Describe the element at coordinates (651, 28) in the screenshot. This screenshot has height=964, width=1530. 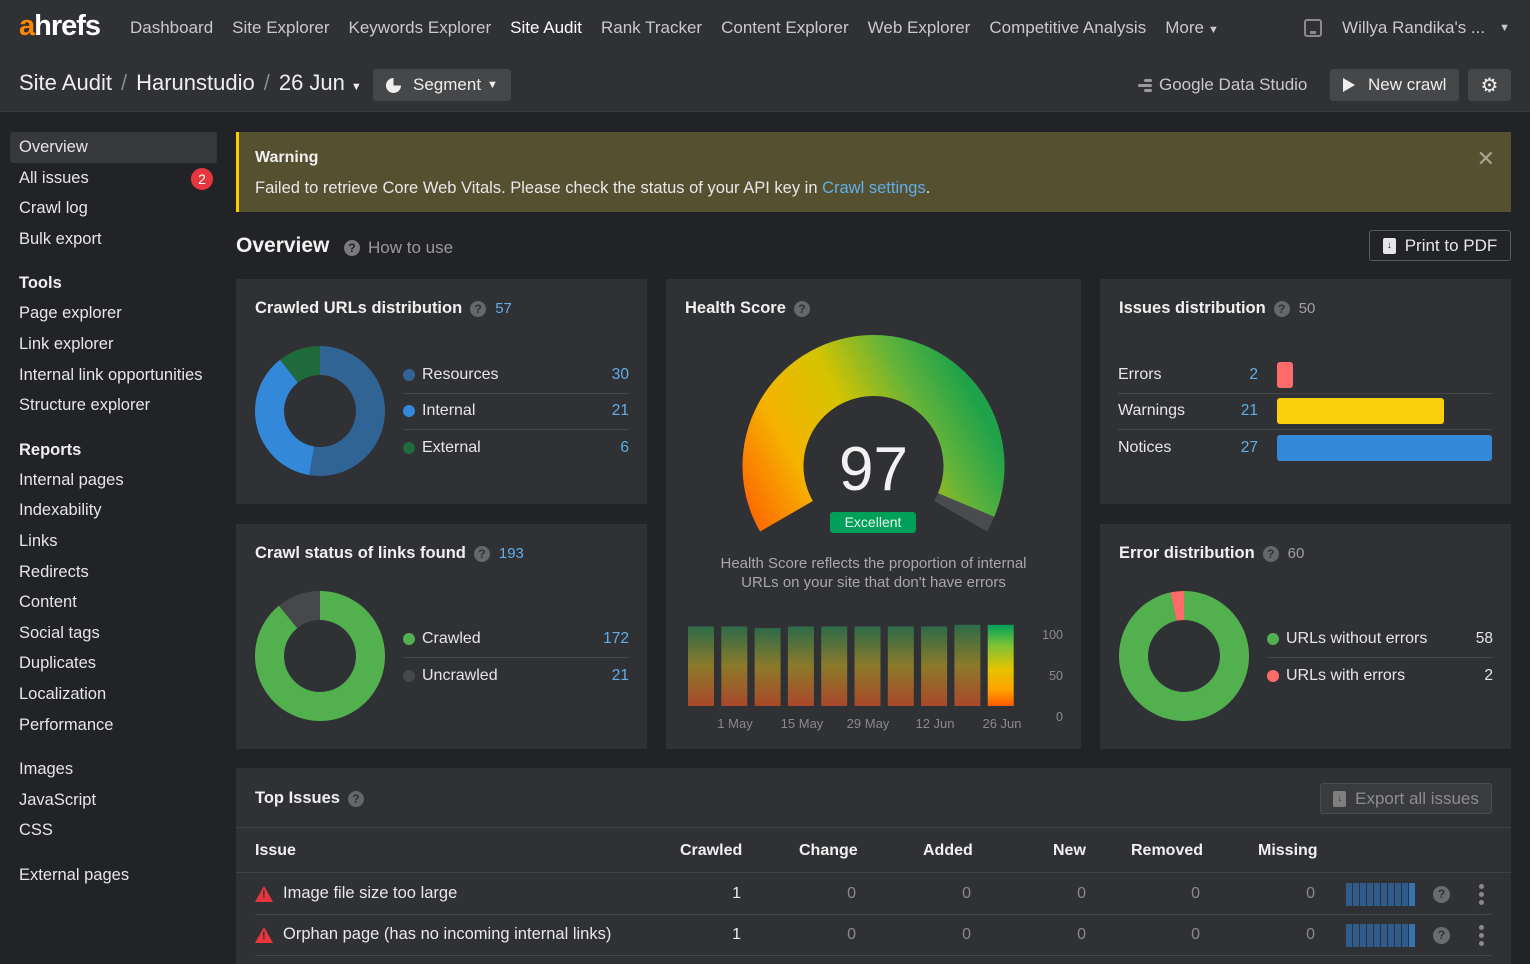
I see `nav-rank-tracker: Rank Tracker` at that location.